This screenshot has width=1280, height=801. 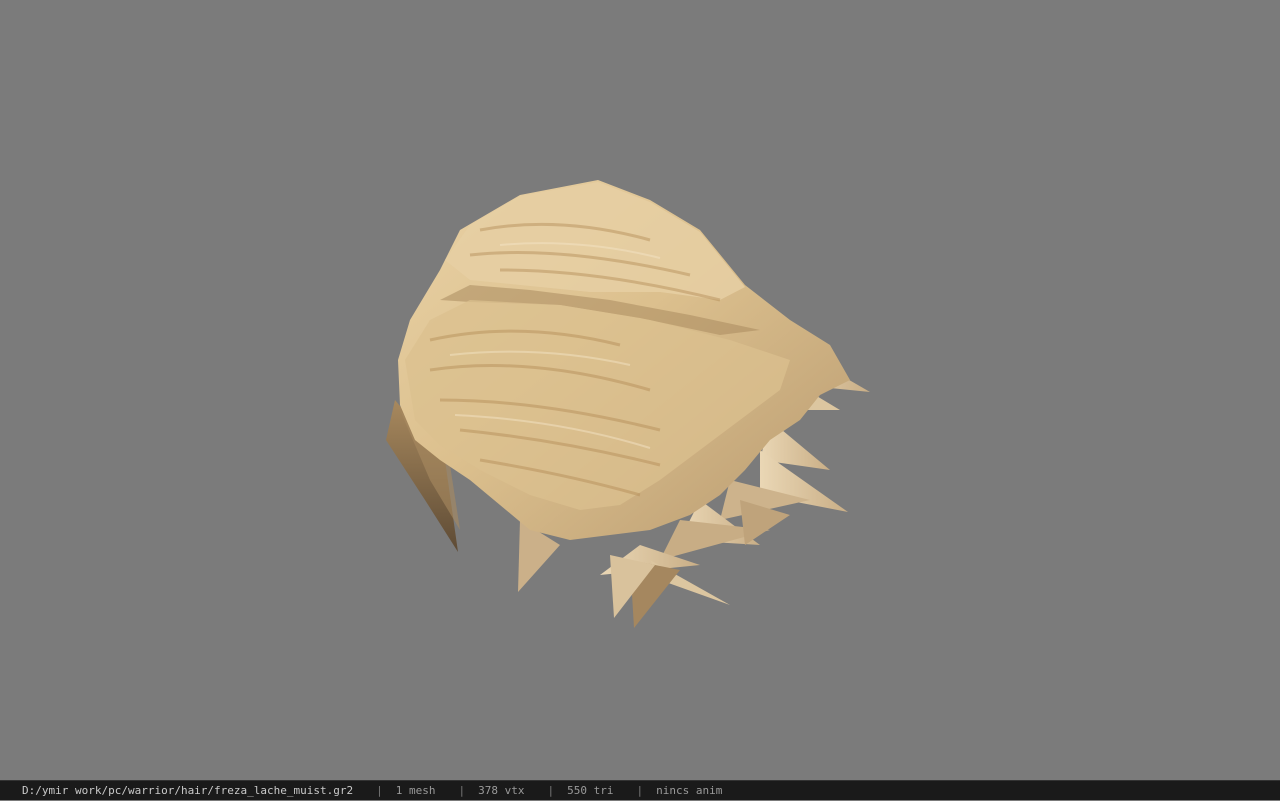 What do you see at coordinates (415, 790) in the screenshot?
I see `mesh-count-label: 1 mesh` at bounding box center [415, 790].